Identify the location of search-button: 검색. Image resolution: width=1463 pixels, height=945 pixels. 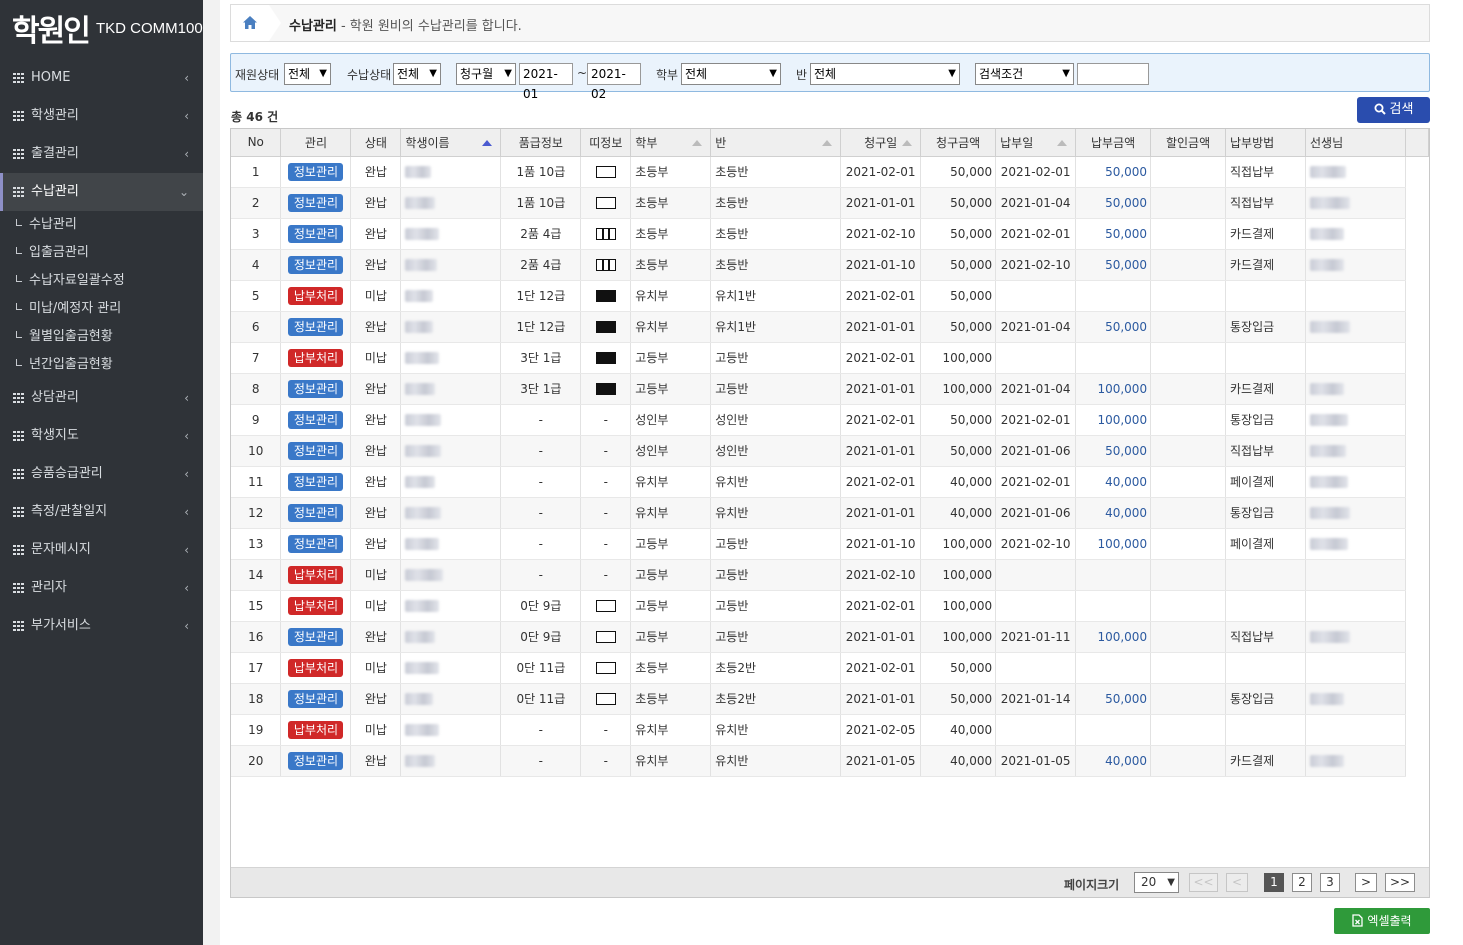
(1393, 110).